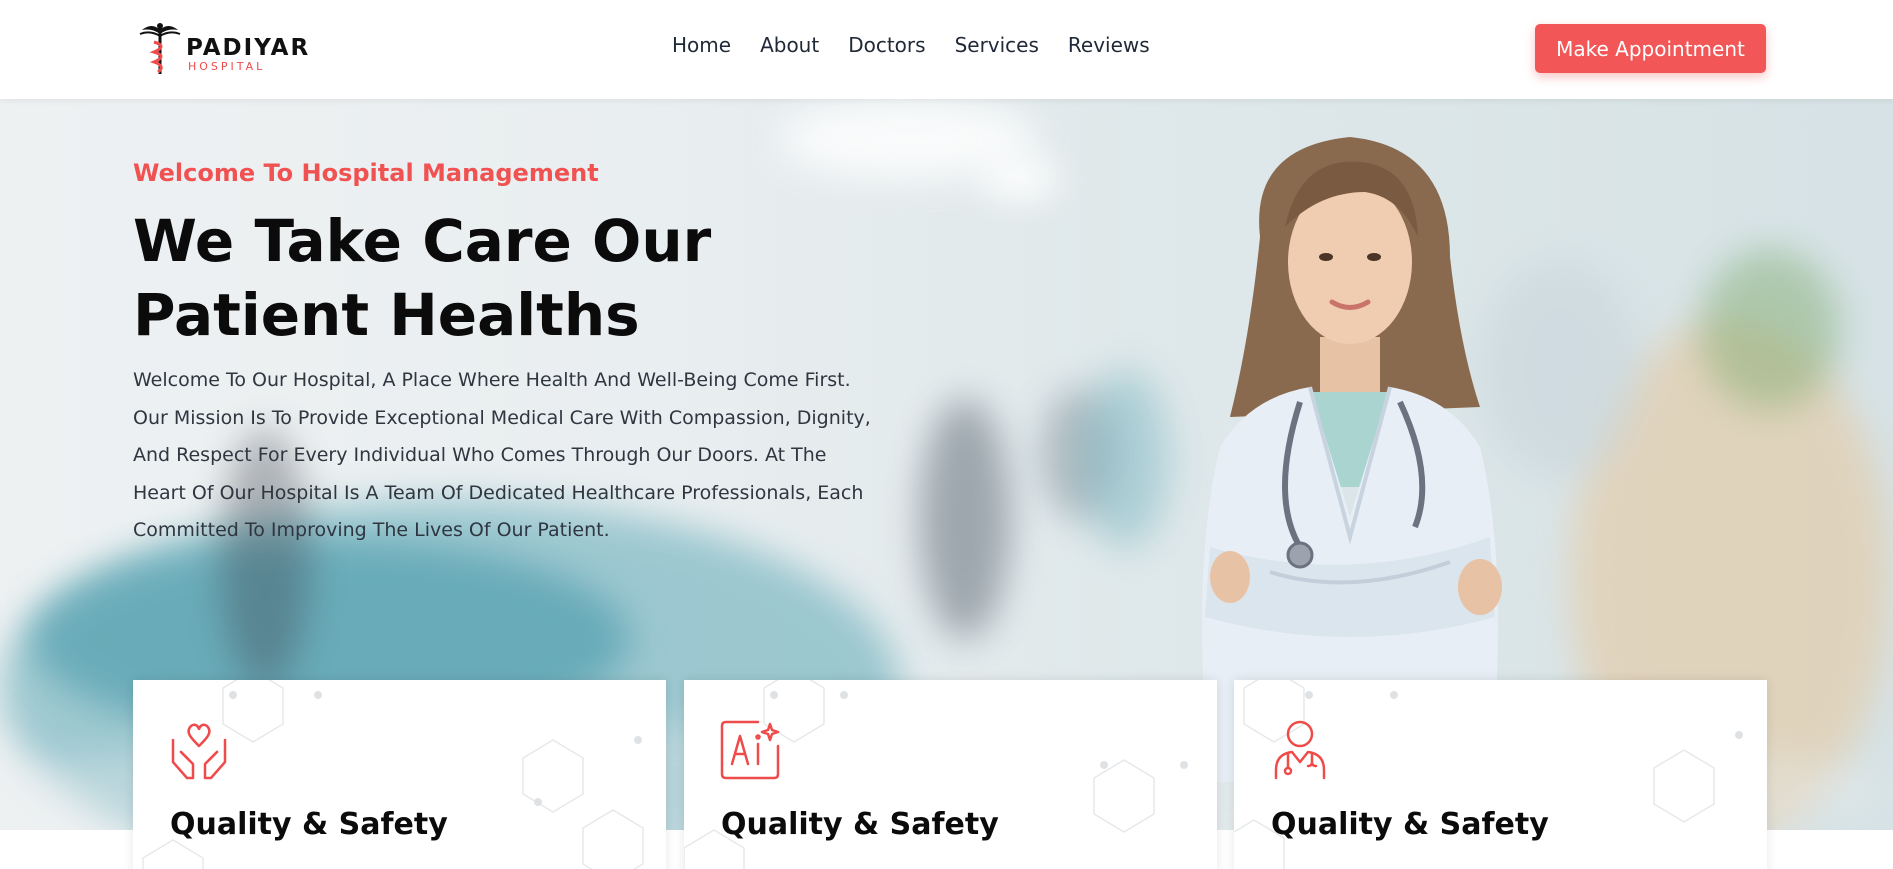 The height and width of the screenshot is (869, 1893). Describe the element at coordinates (1650, 48) in the screenshot. I see `make-appointment-button: Make Appointment` at that location.